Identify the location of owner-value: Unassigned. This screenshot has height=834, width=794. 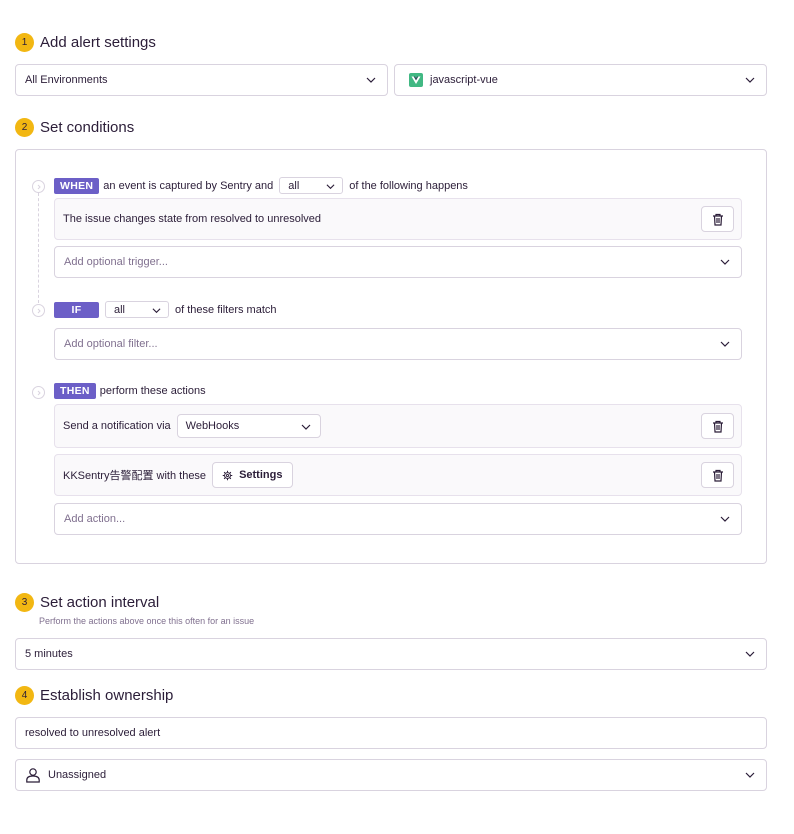
(77, 775).